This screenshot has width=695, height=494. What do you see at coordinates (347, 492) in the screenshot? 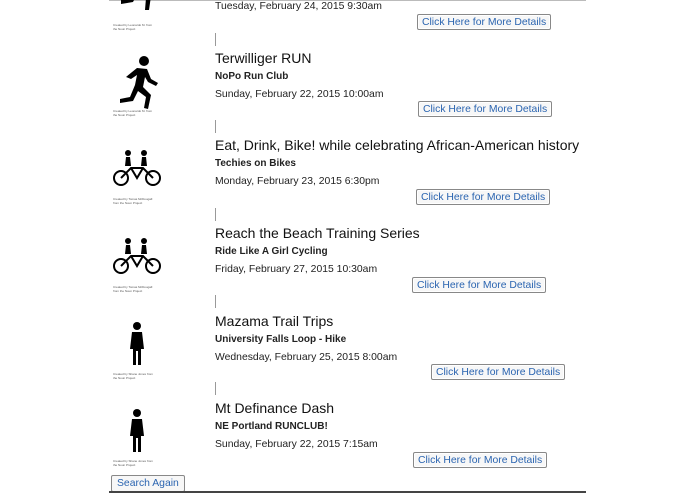
I see `bottom-divider` at bounding box center [347, 492].